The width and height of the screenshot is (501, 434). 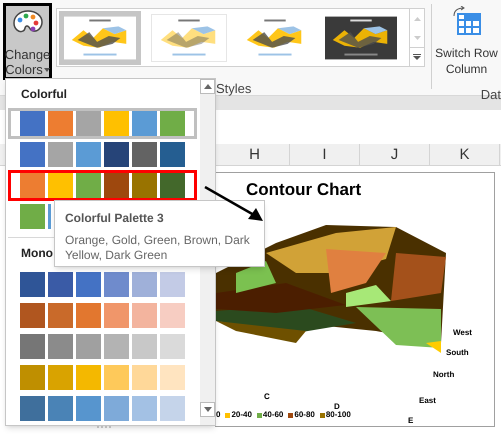 I want to click on group-label: Dat, so click(x=490, y=95).